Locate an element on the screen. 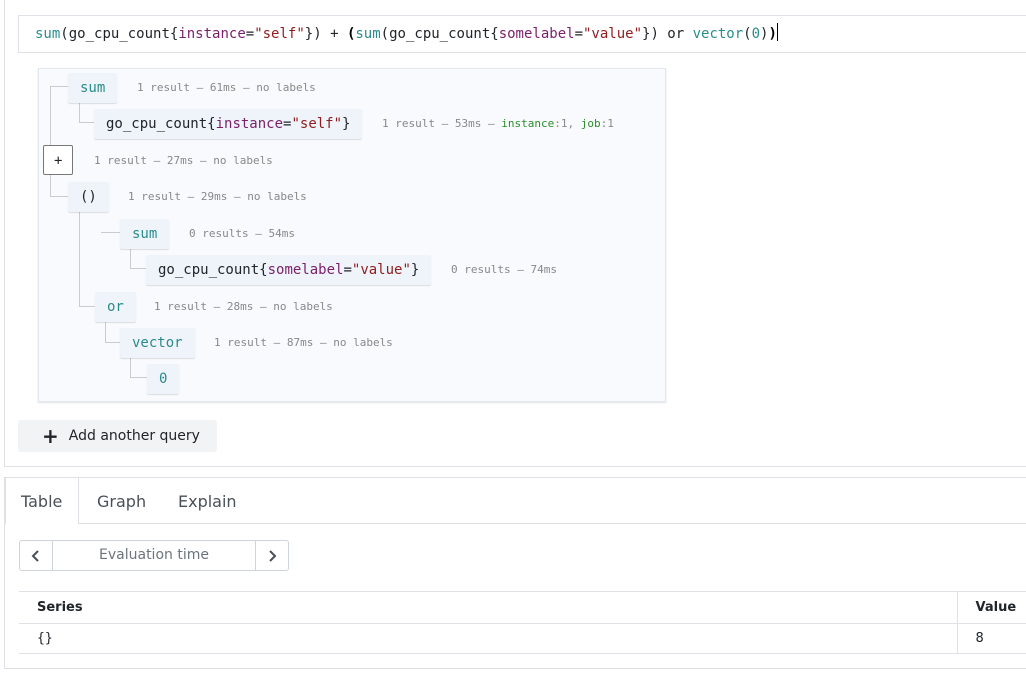 Image resolution: width=1026 pixels, height=693 pixels. plus-icon: + is located at coordinates (50, 436).